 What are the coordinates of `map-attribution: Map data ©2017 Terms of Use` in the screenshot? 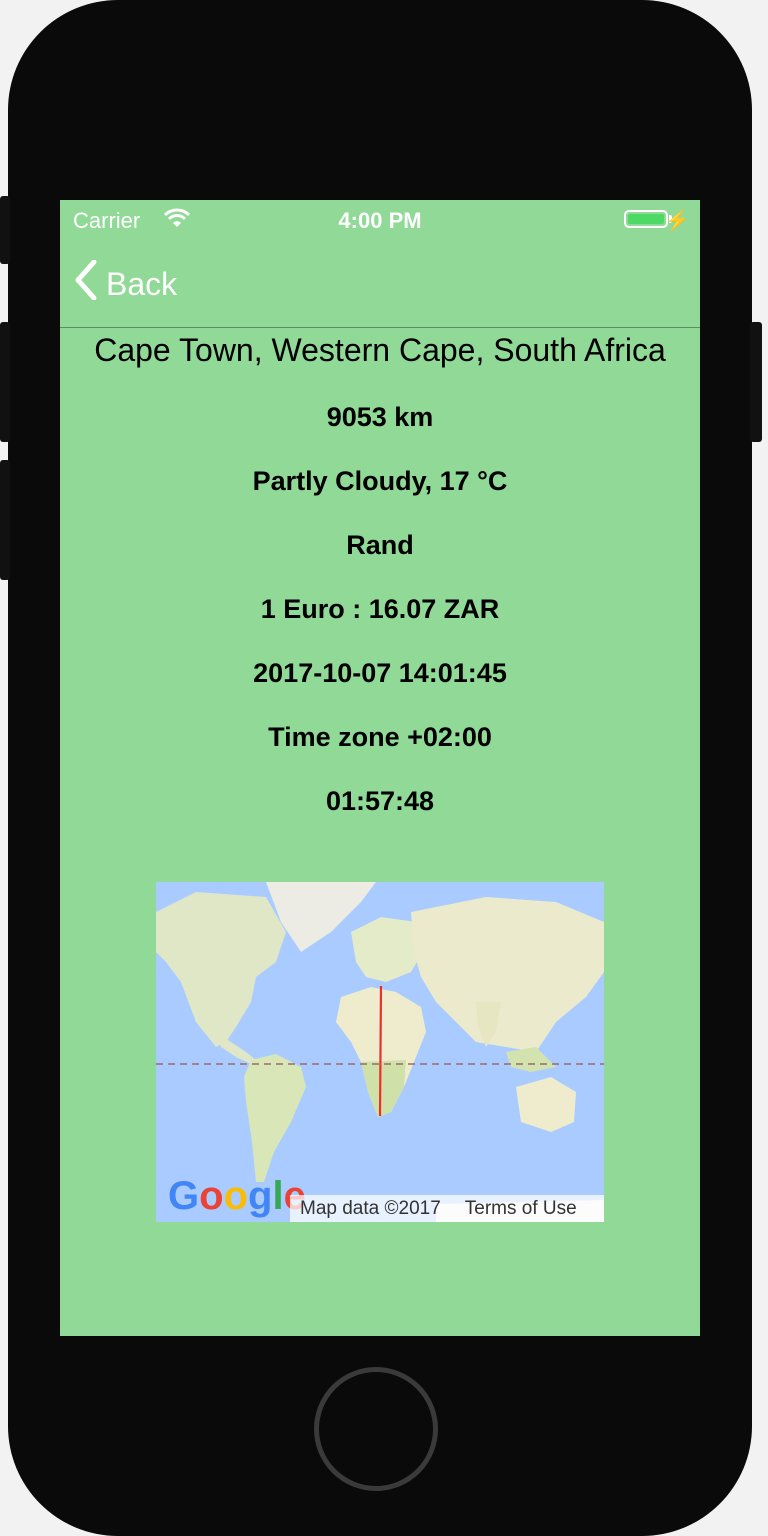 It's located at (447, 1208).